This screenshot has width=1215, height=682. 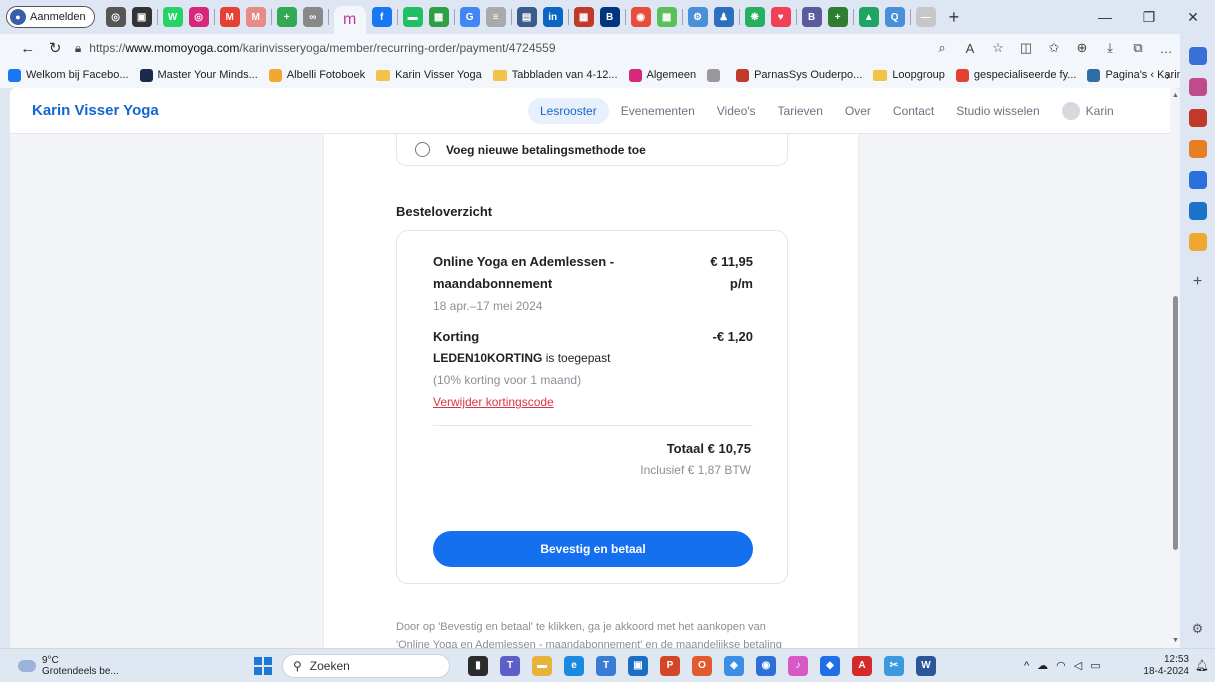 I want to click on shopping-icon, so click(x=1197, y=87).